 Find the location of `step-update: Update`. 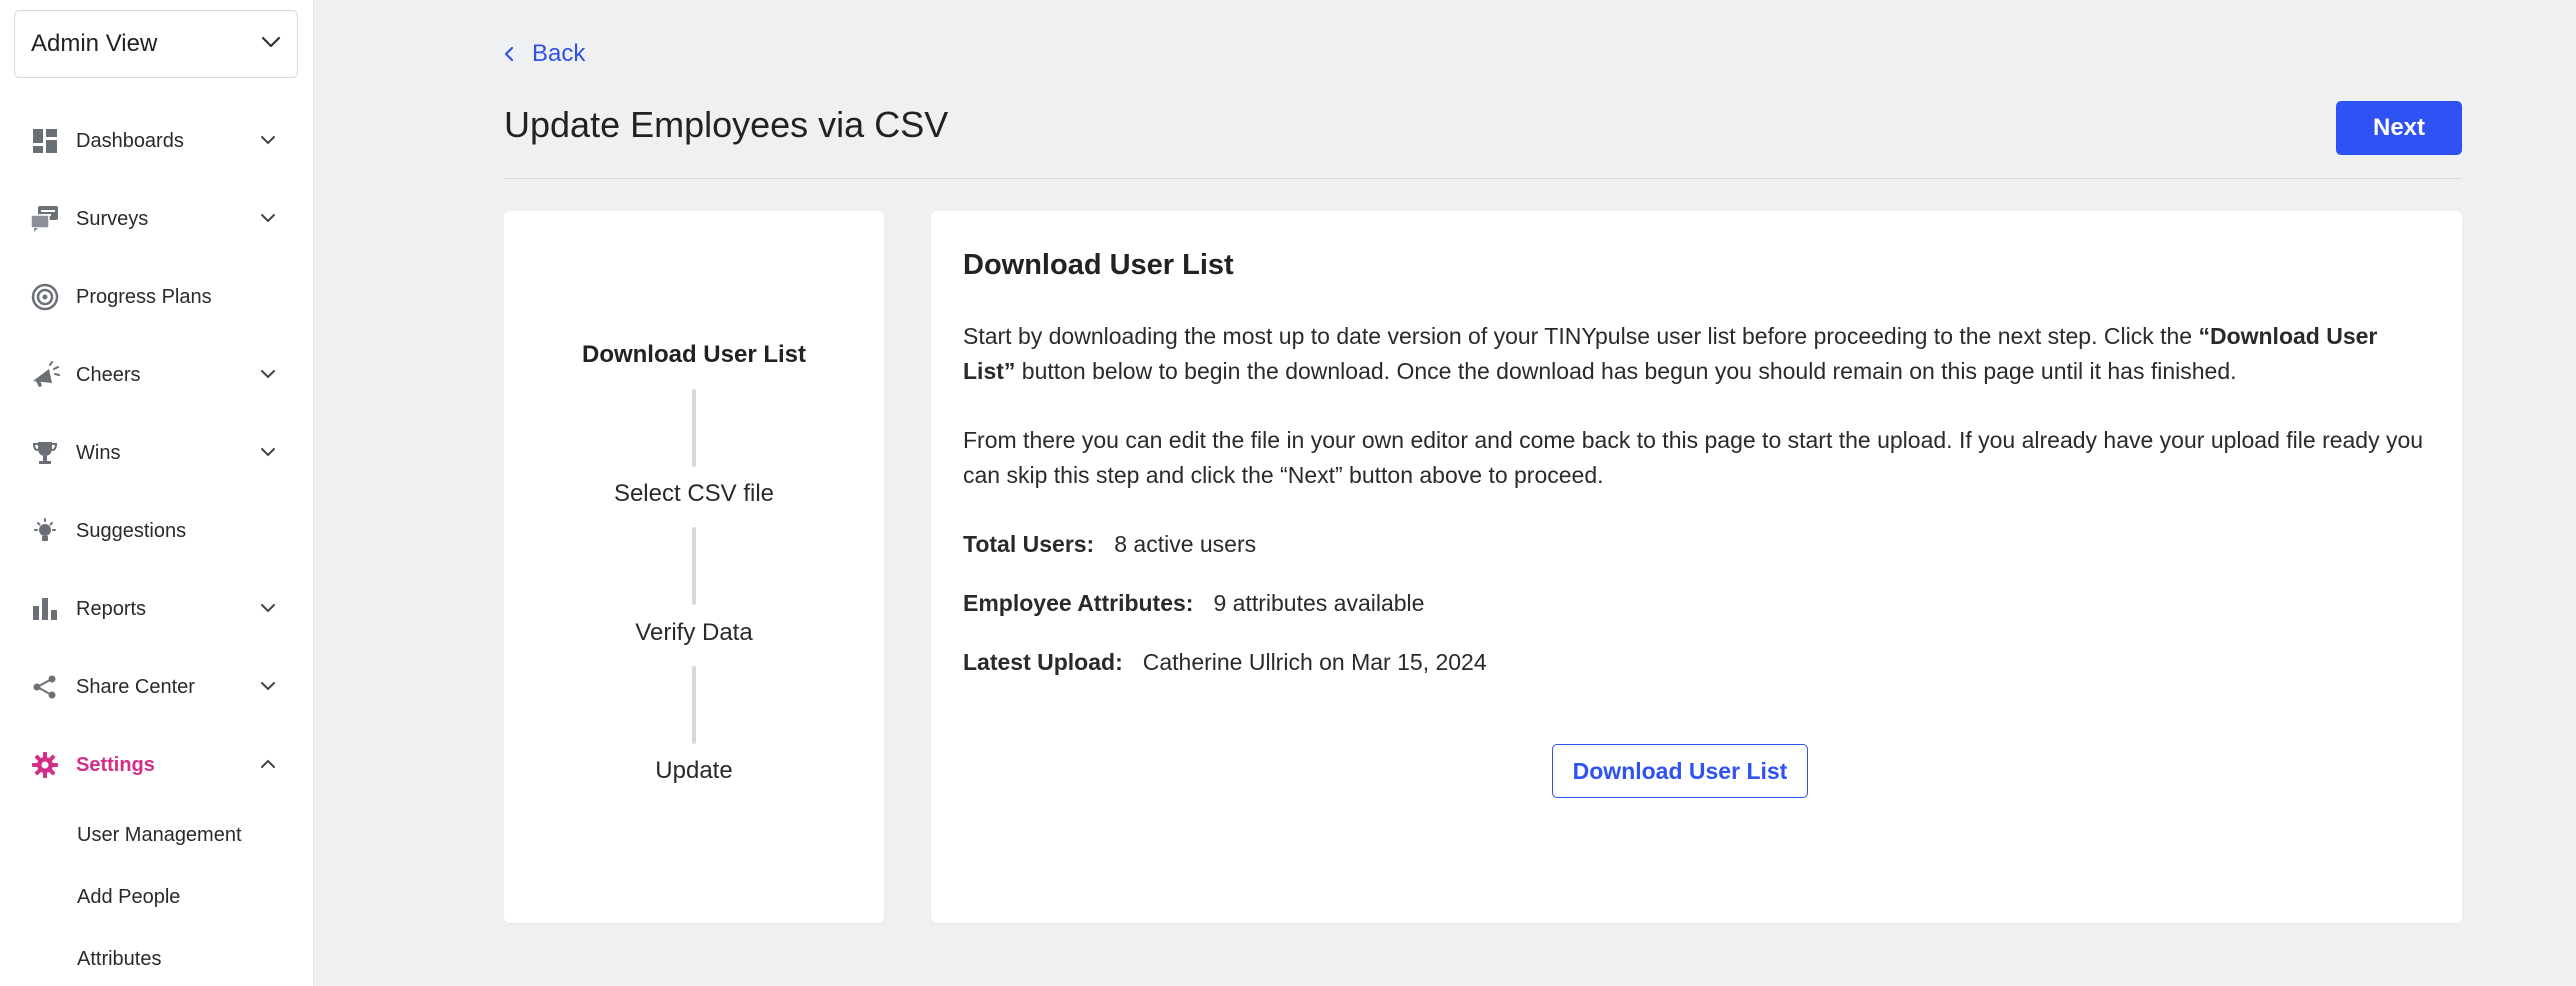

step-update: Update is located at coordinates (694, 770).